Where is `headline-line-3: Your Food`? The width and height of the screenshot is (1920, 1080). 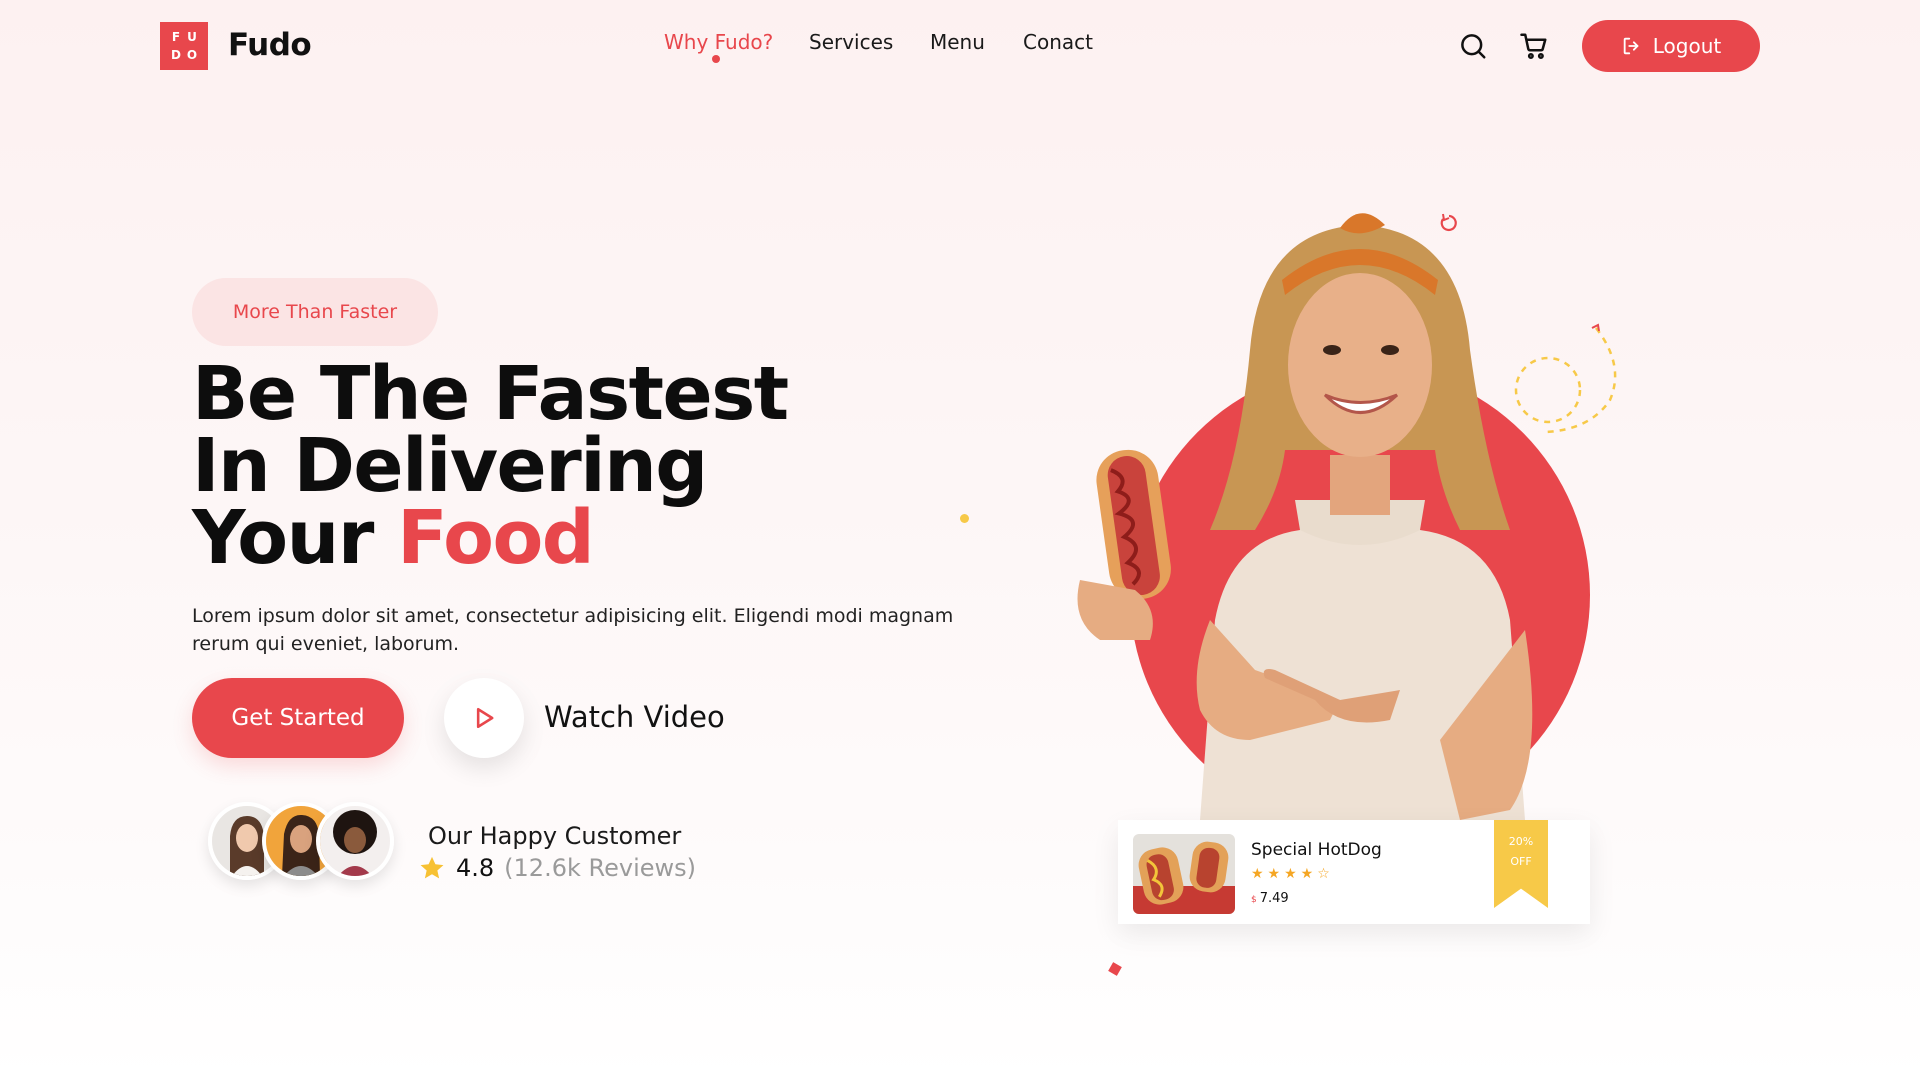
headline-line-3: Your Food is located at coordinates (490, 538).